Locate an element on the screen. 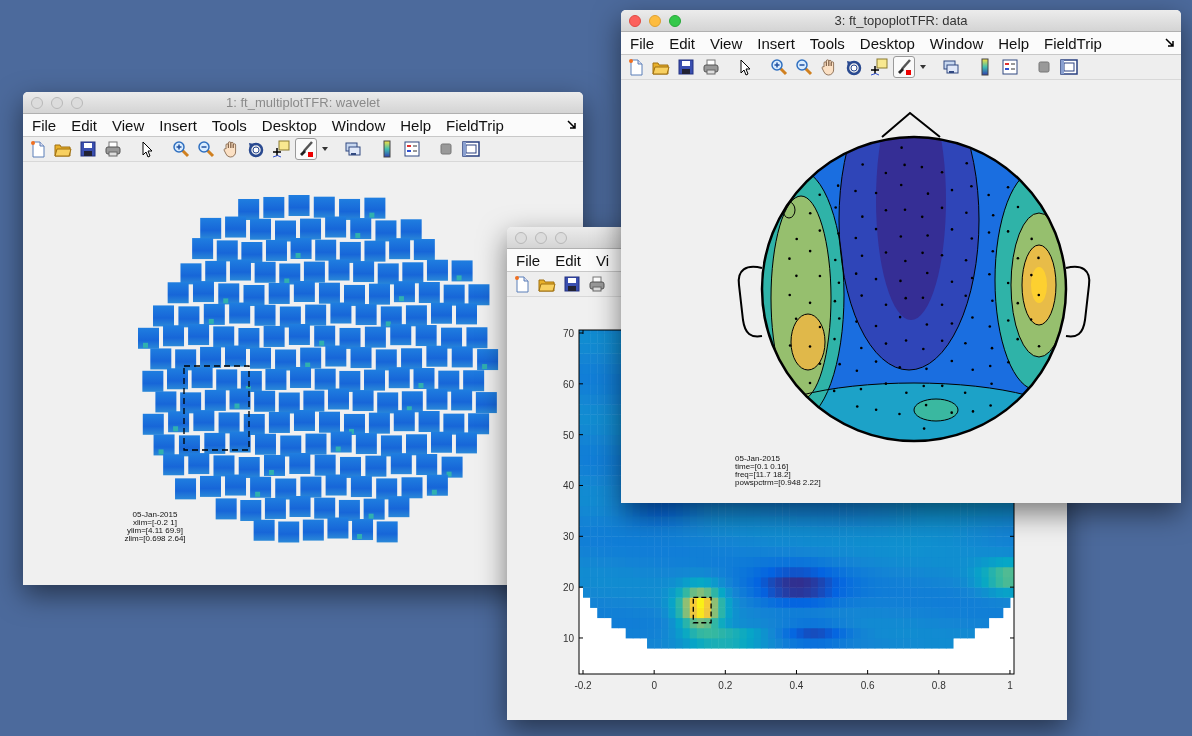  annotation-text: ylim=[4.11 69.9] is located at coordinates (155, 530).